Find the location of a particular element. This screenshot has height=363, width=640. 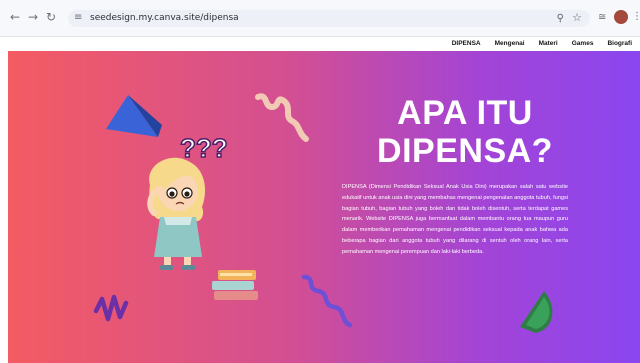

site-nav: DIPENSA Mengenai Materi Games Biografi is located at coordinates (542, 44).